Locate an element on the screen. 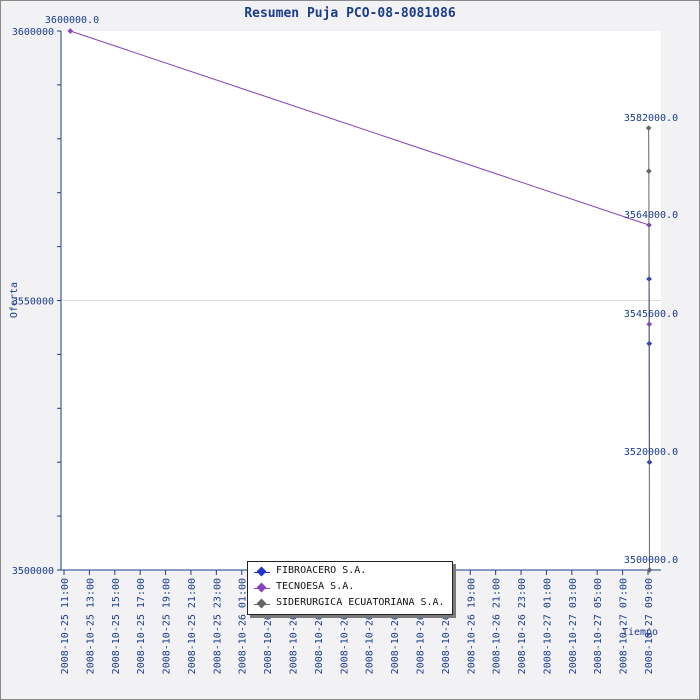 This screenshot has height=700, width=700. data-label: 3520000.0 is located at coordinates (651, 452).